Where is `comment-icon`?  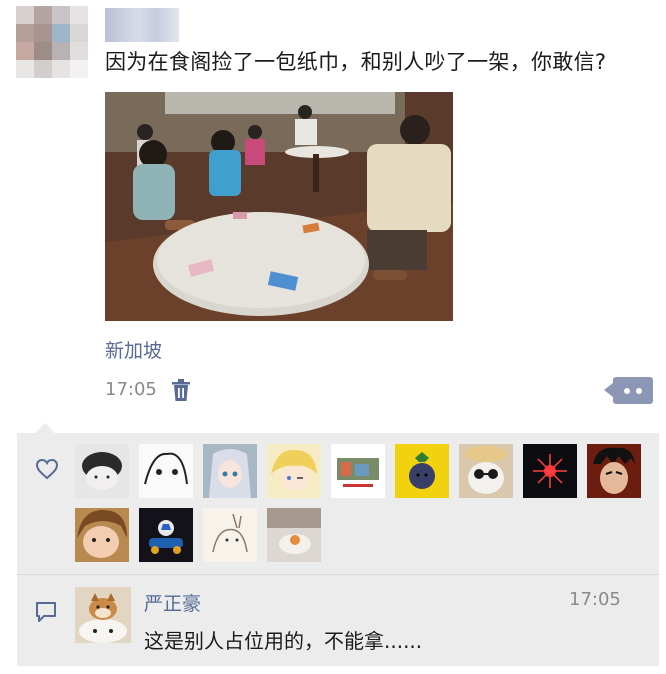
comment-icon is located at coordinates (46, 612).